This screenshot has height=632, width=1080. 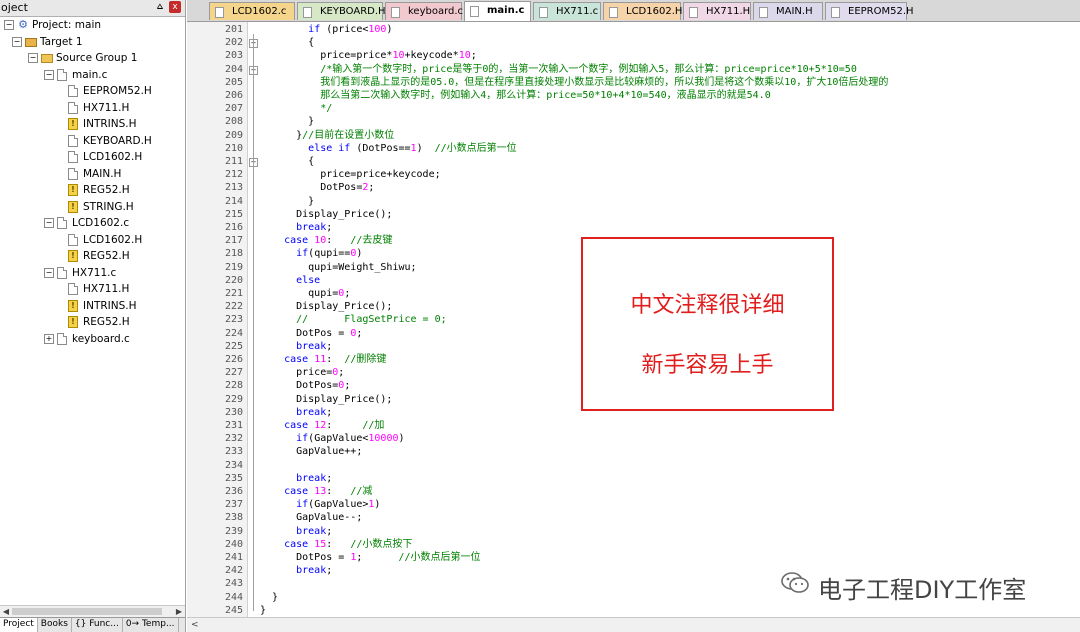 What do you see at coordinates (424, 11) in the screenshot?
I see `file-tab: keyboard.c` at bounding box center [424, 11].